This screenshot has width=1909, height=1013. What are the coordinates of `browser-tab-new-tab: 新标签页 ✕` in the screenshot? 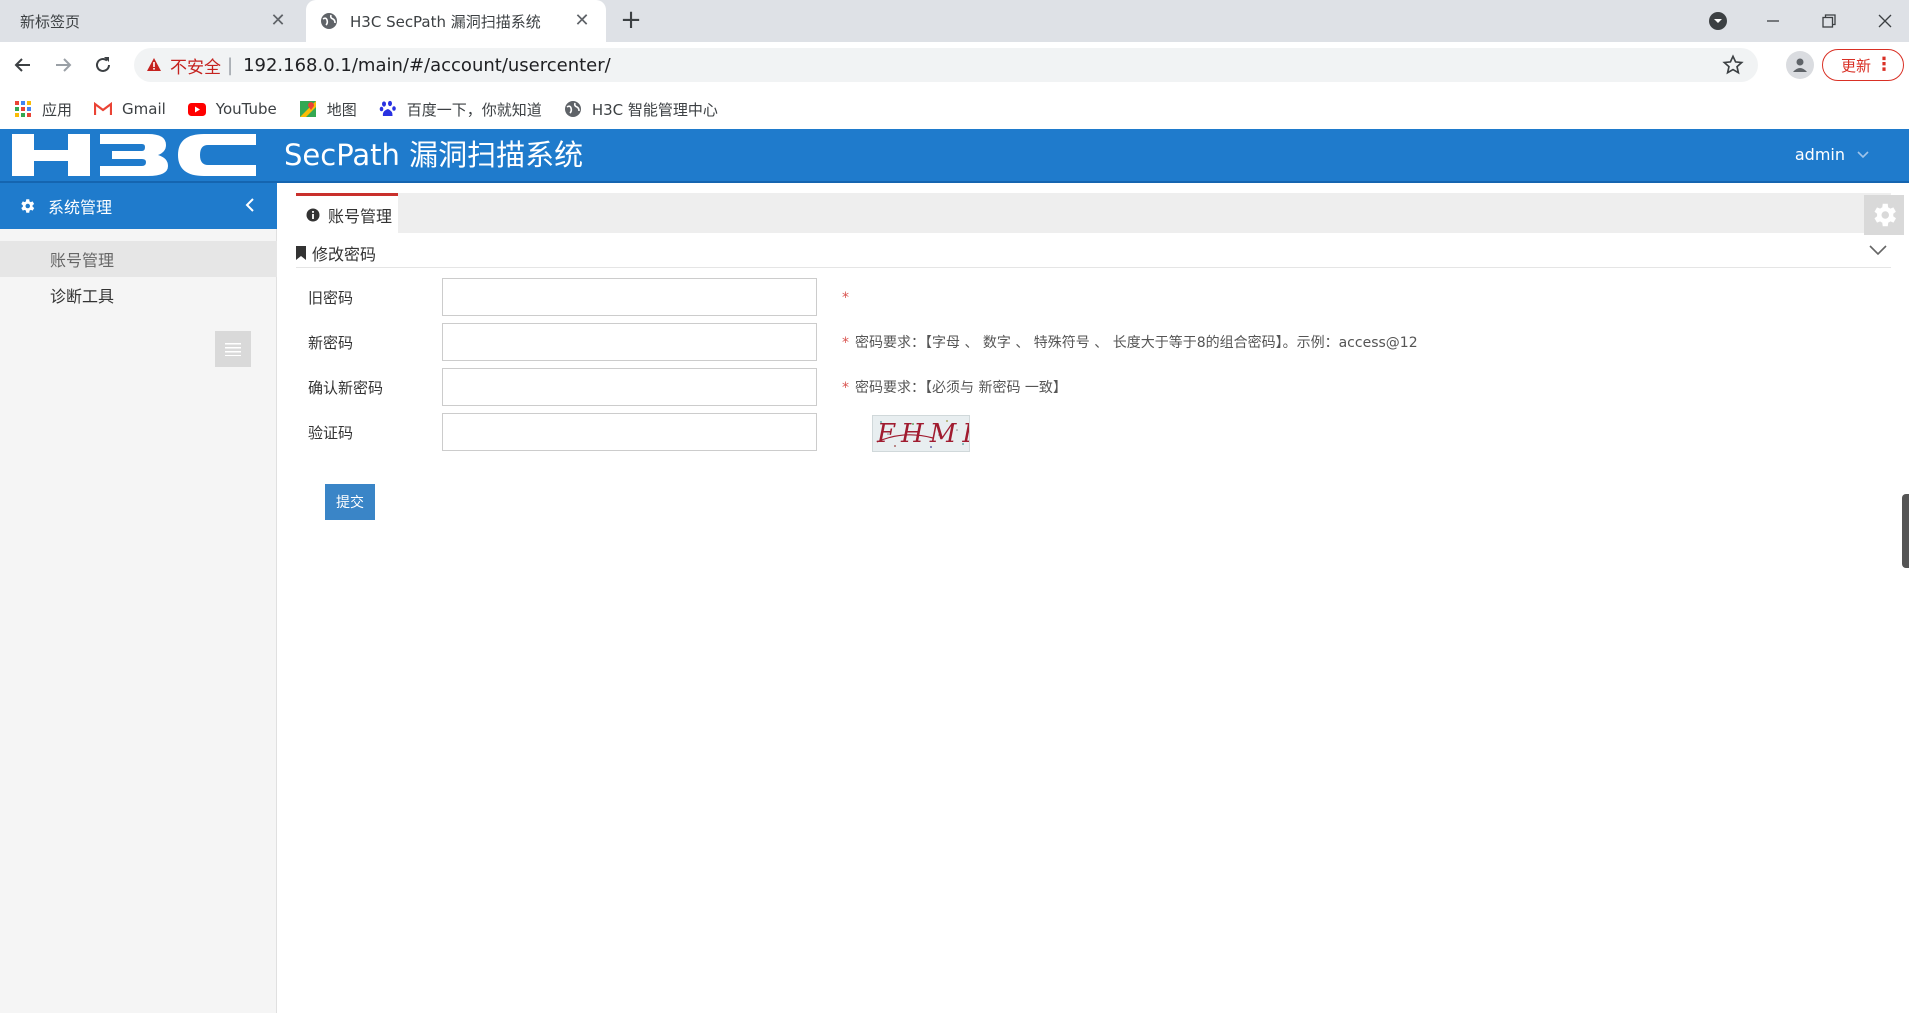 It's located at (151, 21).